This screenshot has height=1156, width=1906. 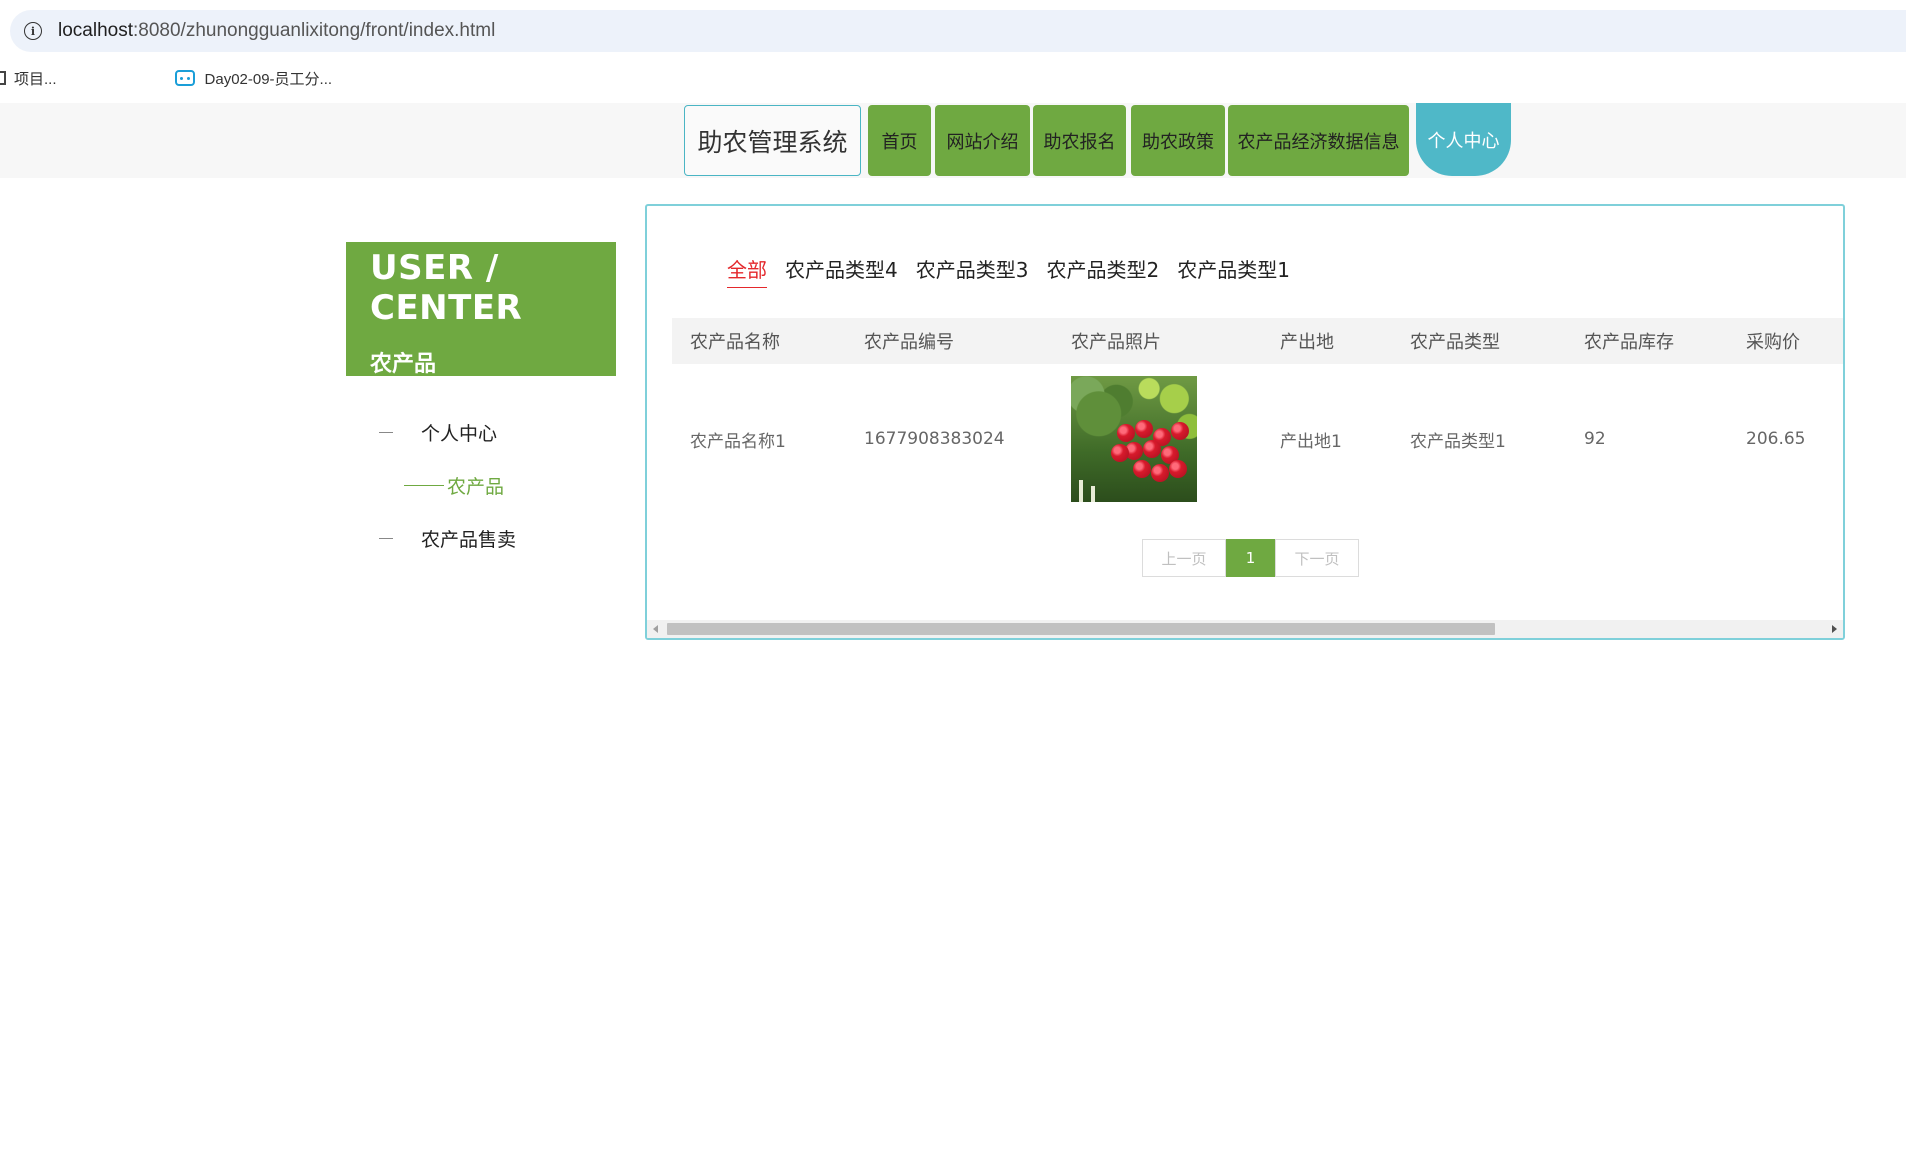 What do you see at coordinates (1116, 342) in the screenshot?
I see `column-header: 农产品照片` at bounding box center [1116, 342].